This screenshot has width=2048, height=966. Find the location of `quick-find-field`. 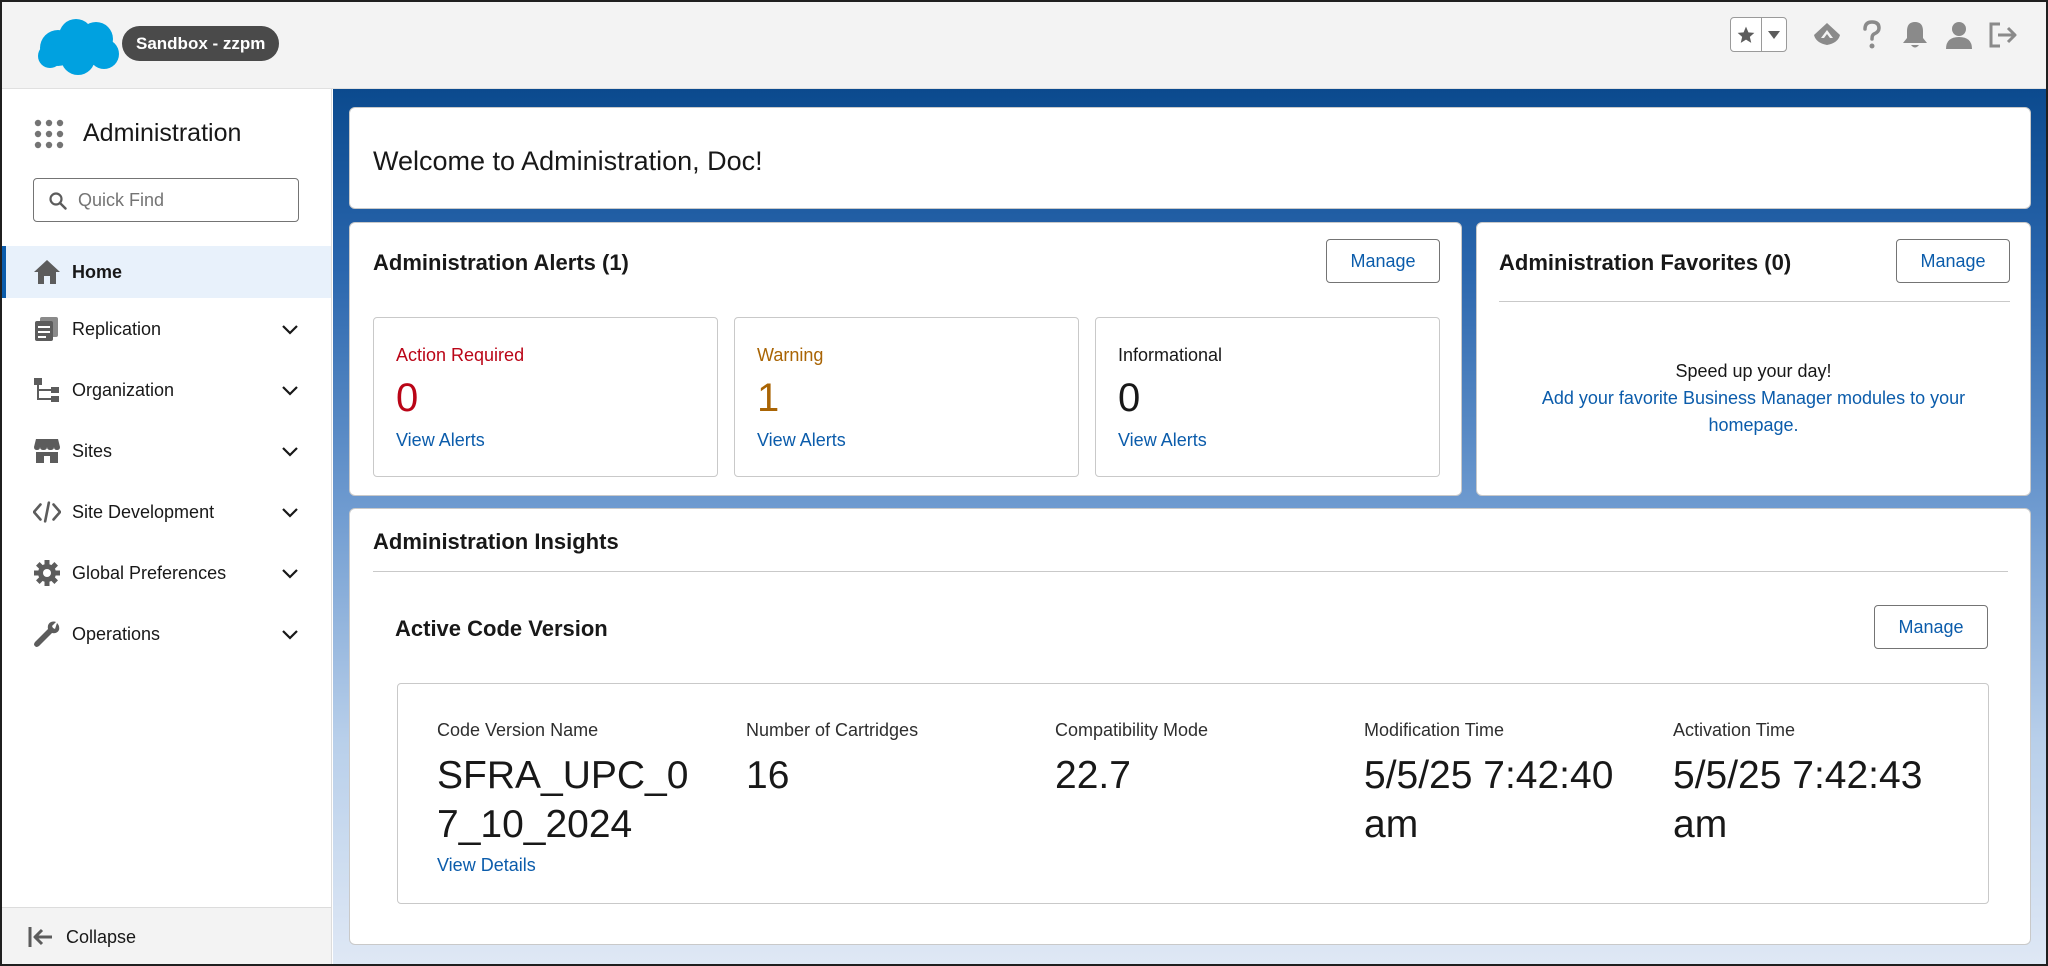

quick-find-field is located at coordinates (166, 200).